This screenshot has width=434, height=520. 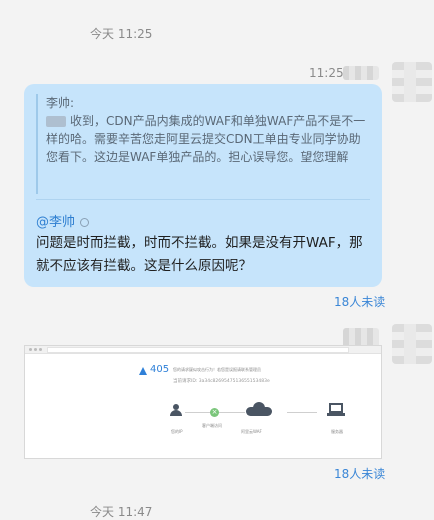 I want to click on sender-time: 11:25, so click(x=326, y=73).